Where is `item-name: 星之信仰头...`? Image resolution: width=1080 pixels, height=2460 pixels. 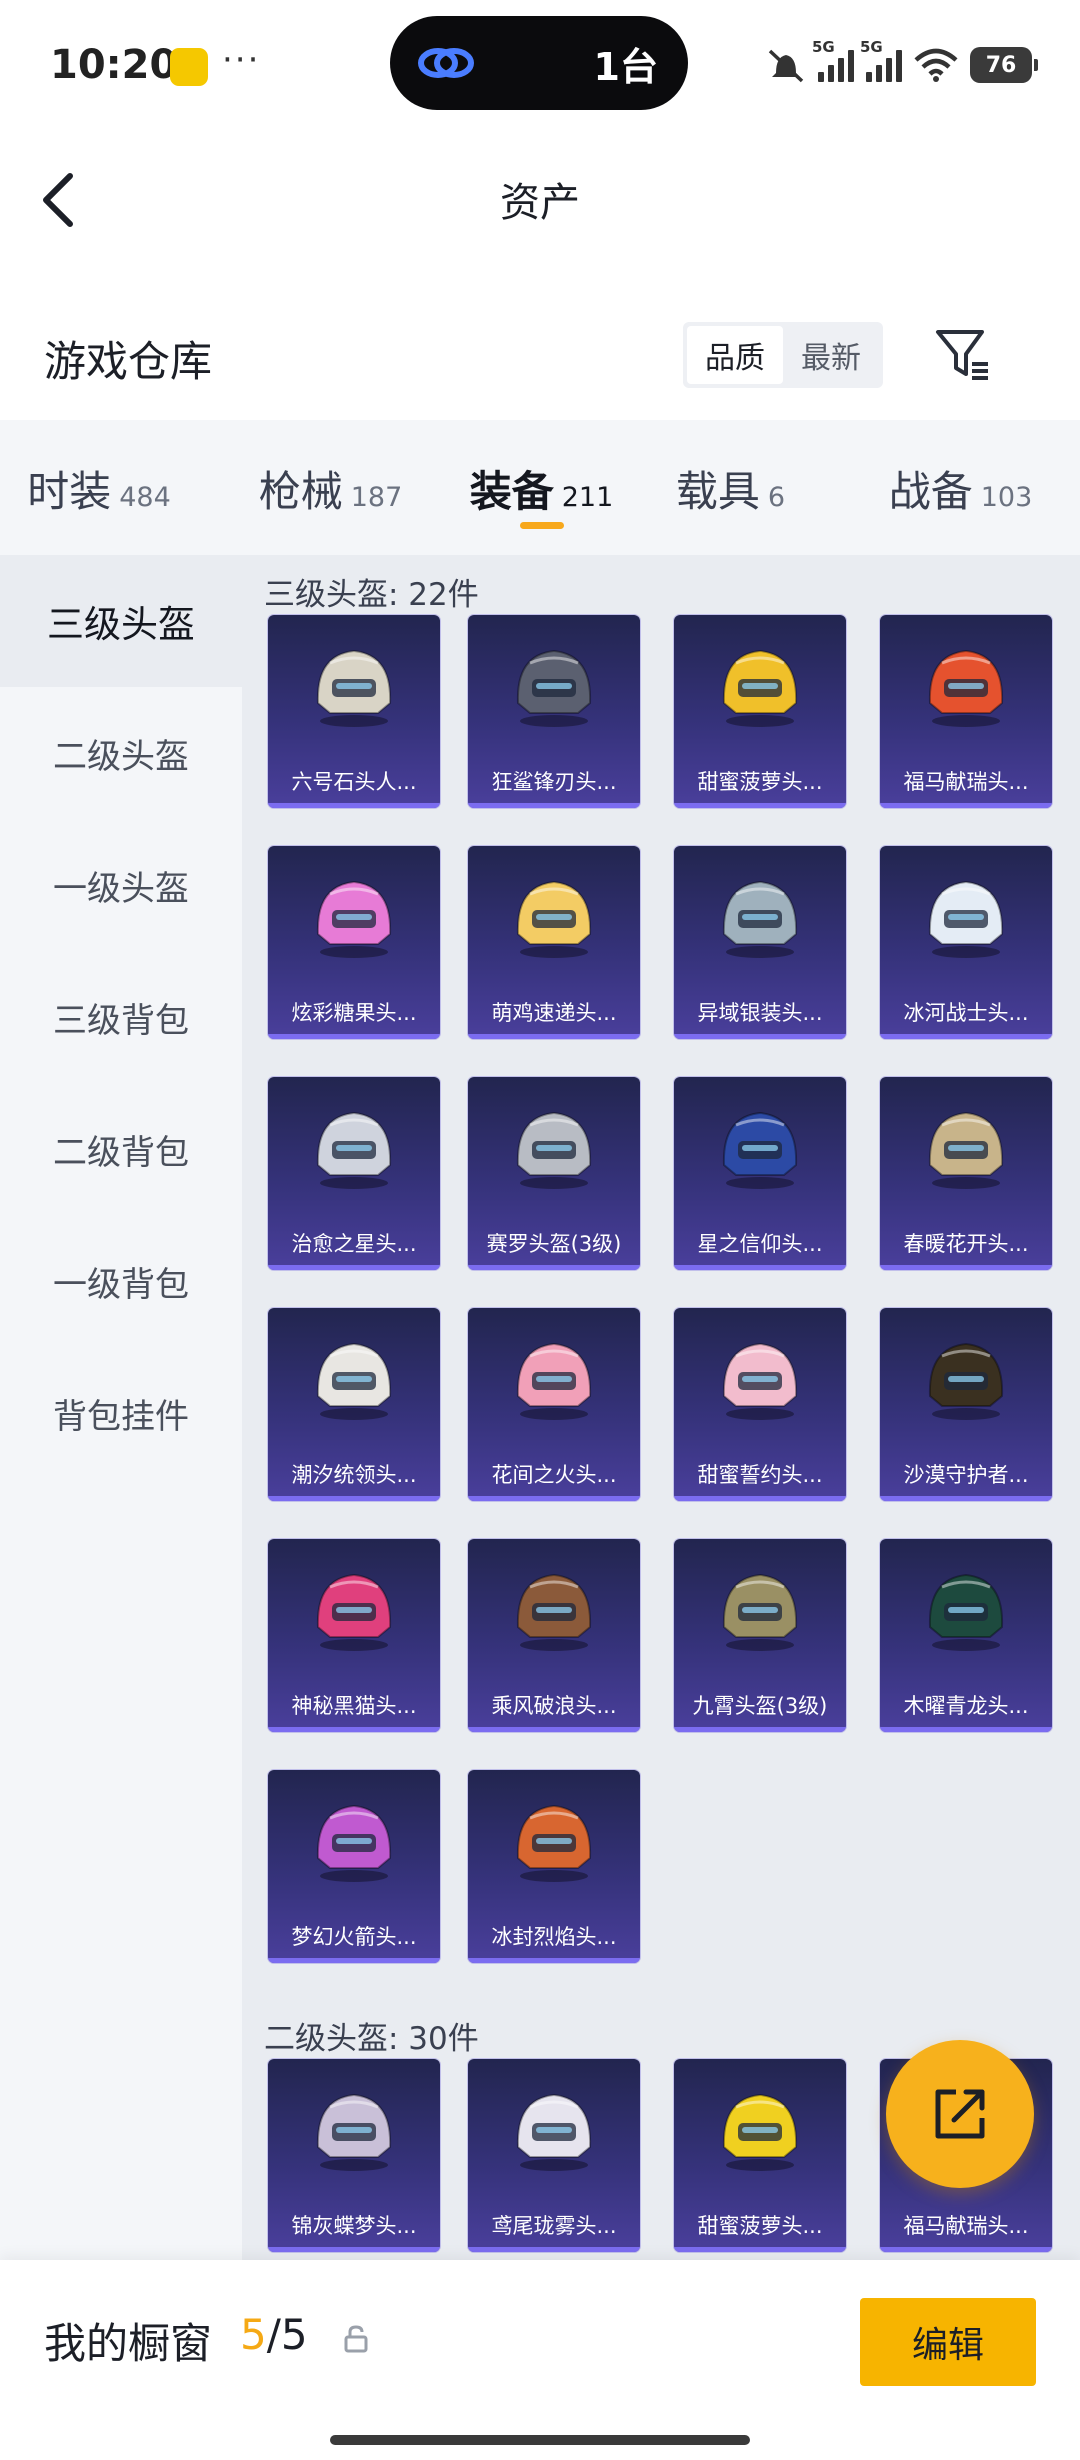 item-name: 星之信仰头... is located at coordinates (760, 1244).